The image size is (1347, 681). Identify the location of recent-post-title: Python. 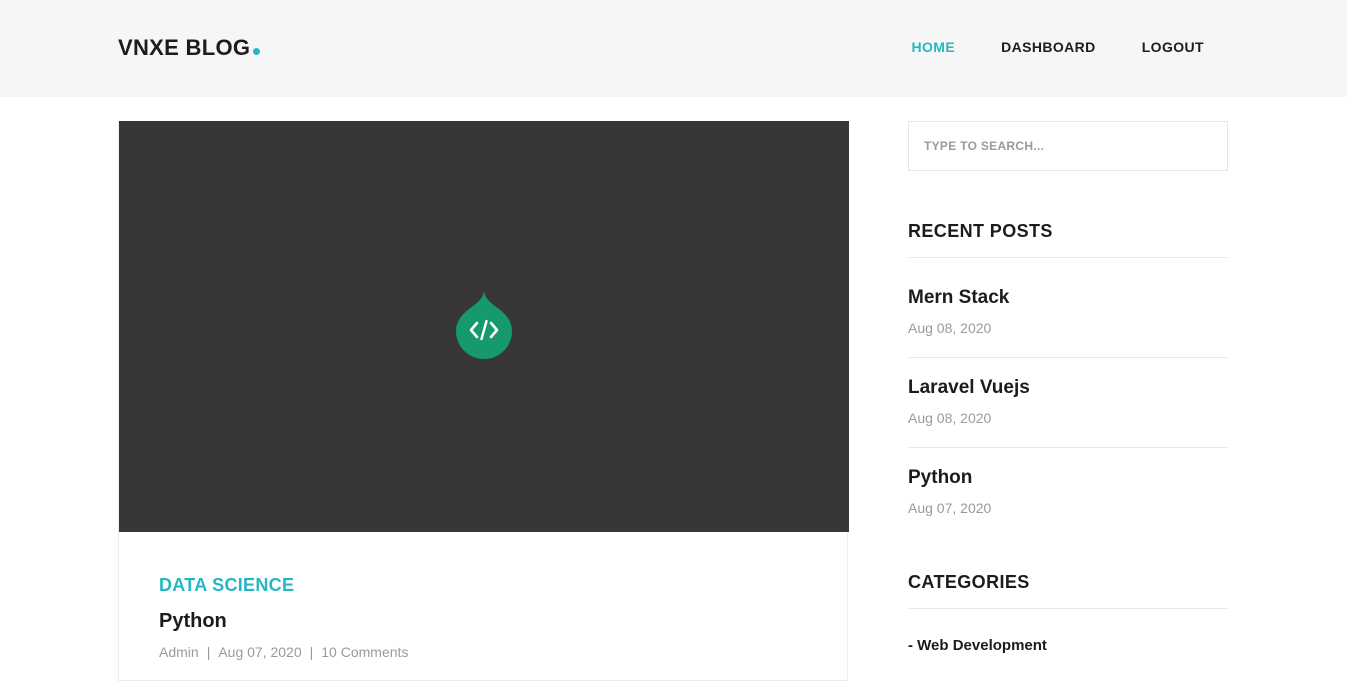
(1068, 478).